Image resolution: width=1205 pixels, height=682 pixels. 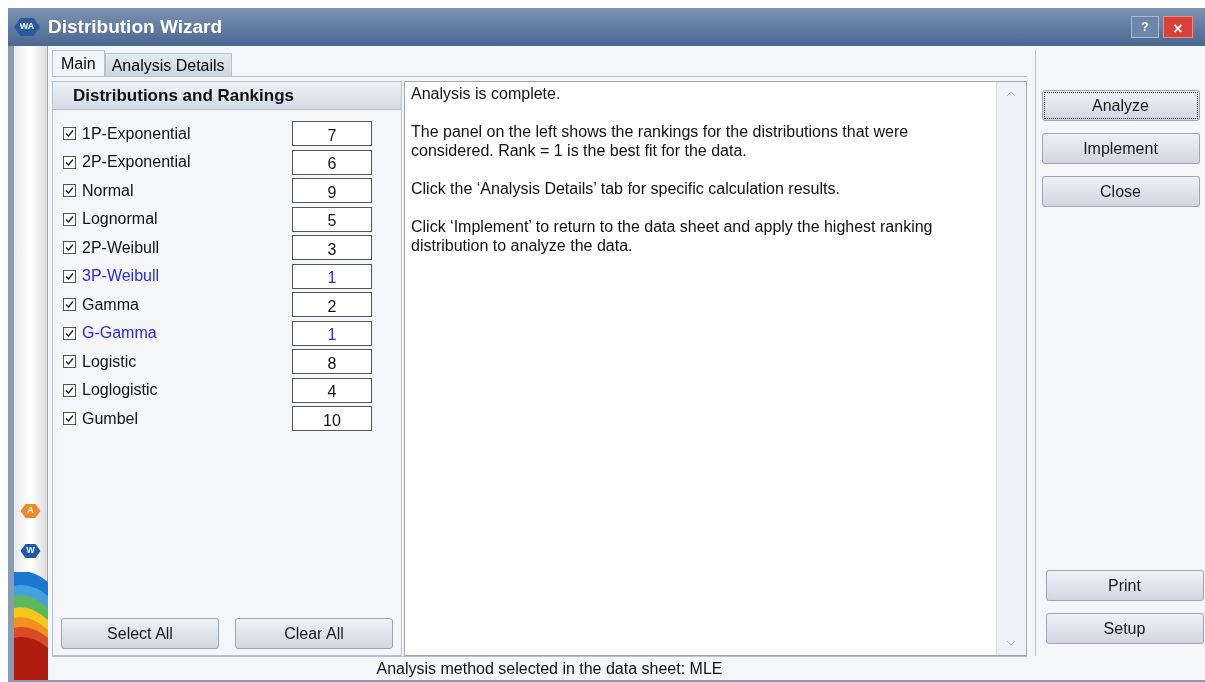 What do you see at coordinates (111, 418) in the screenshot?
I see `distribution-name: Gumbel` at bounding box center [111, 418].